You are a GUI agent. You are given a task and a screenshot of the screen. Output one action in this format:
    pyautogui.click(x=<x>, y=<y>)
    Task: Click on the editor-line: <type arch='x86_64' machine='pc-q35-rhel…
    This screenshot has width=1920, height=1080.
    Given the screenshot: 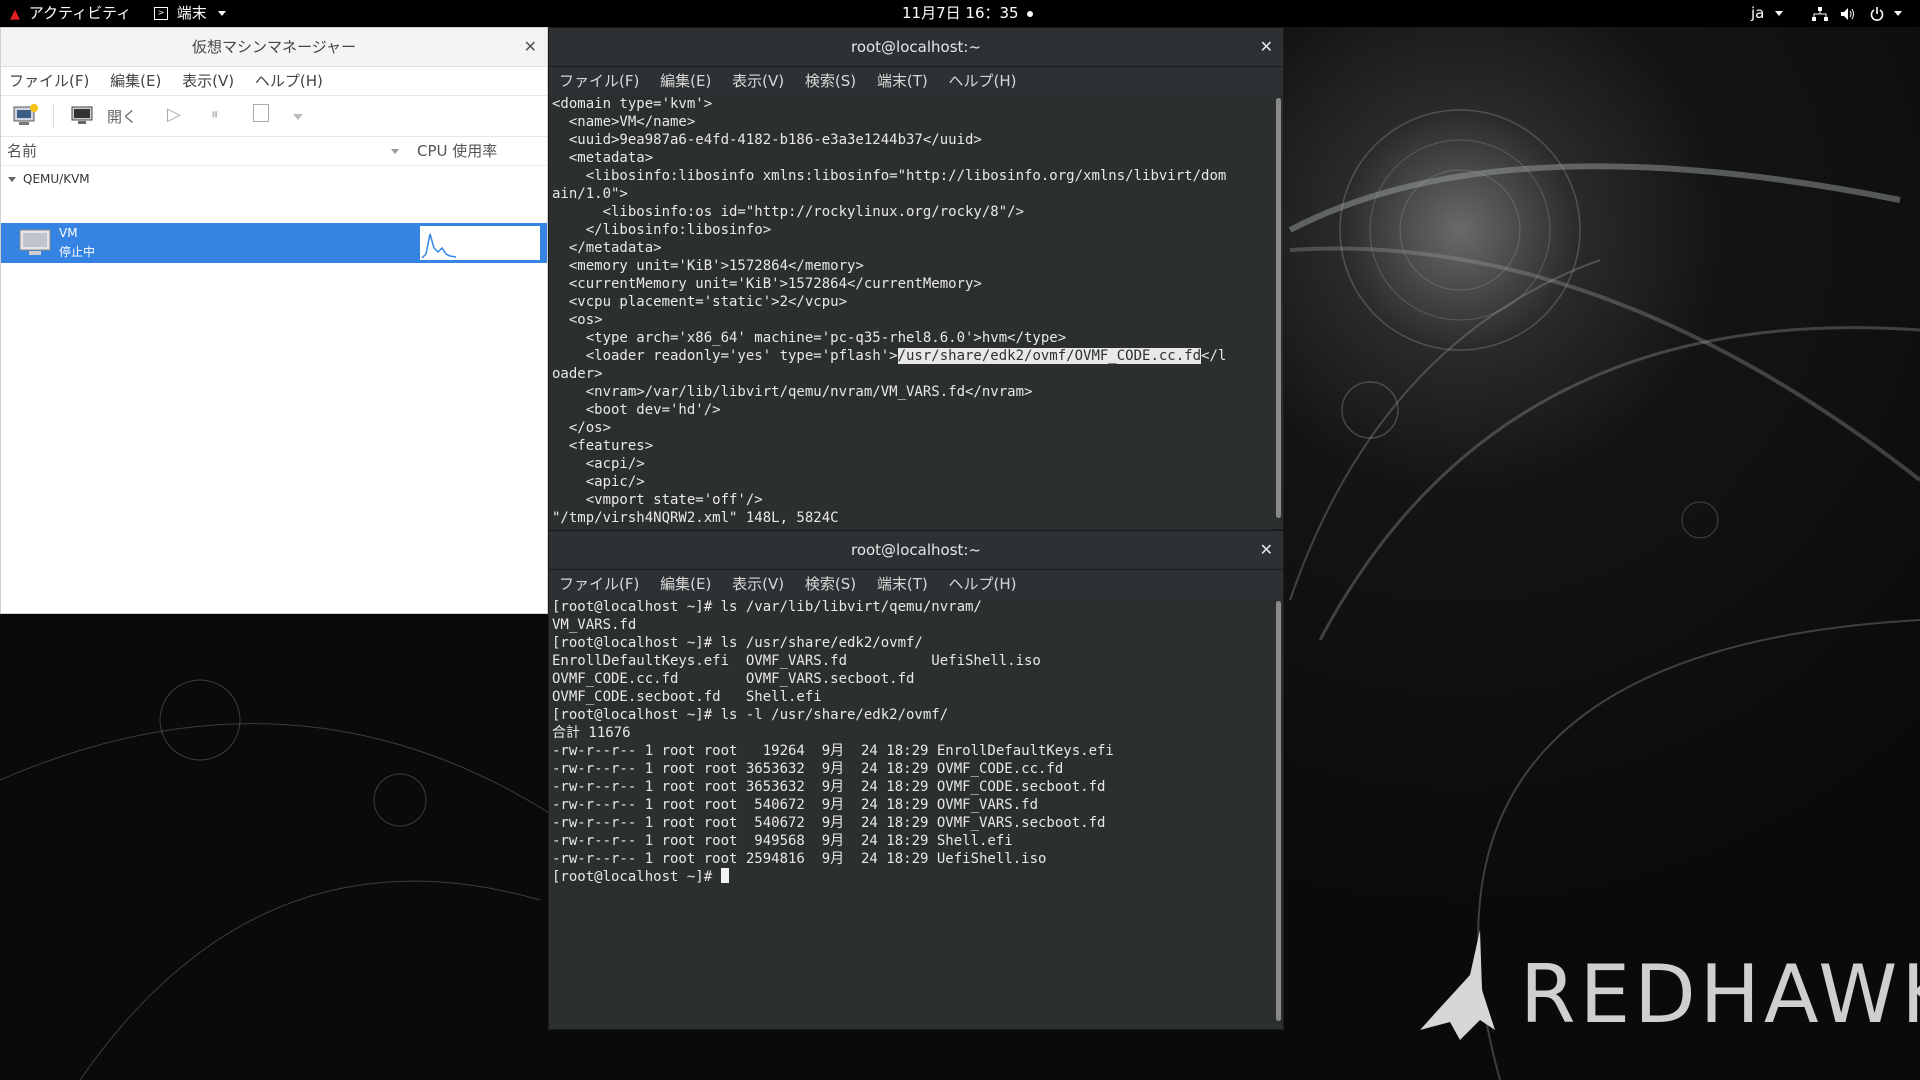 What is the action you would take?
    pyautogui.click(x=809, y=338)
    